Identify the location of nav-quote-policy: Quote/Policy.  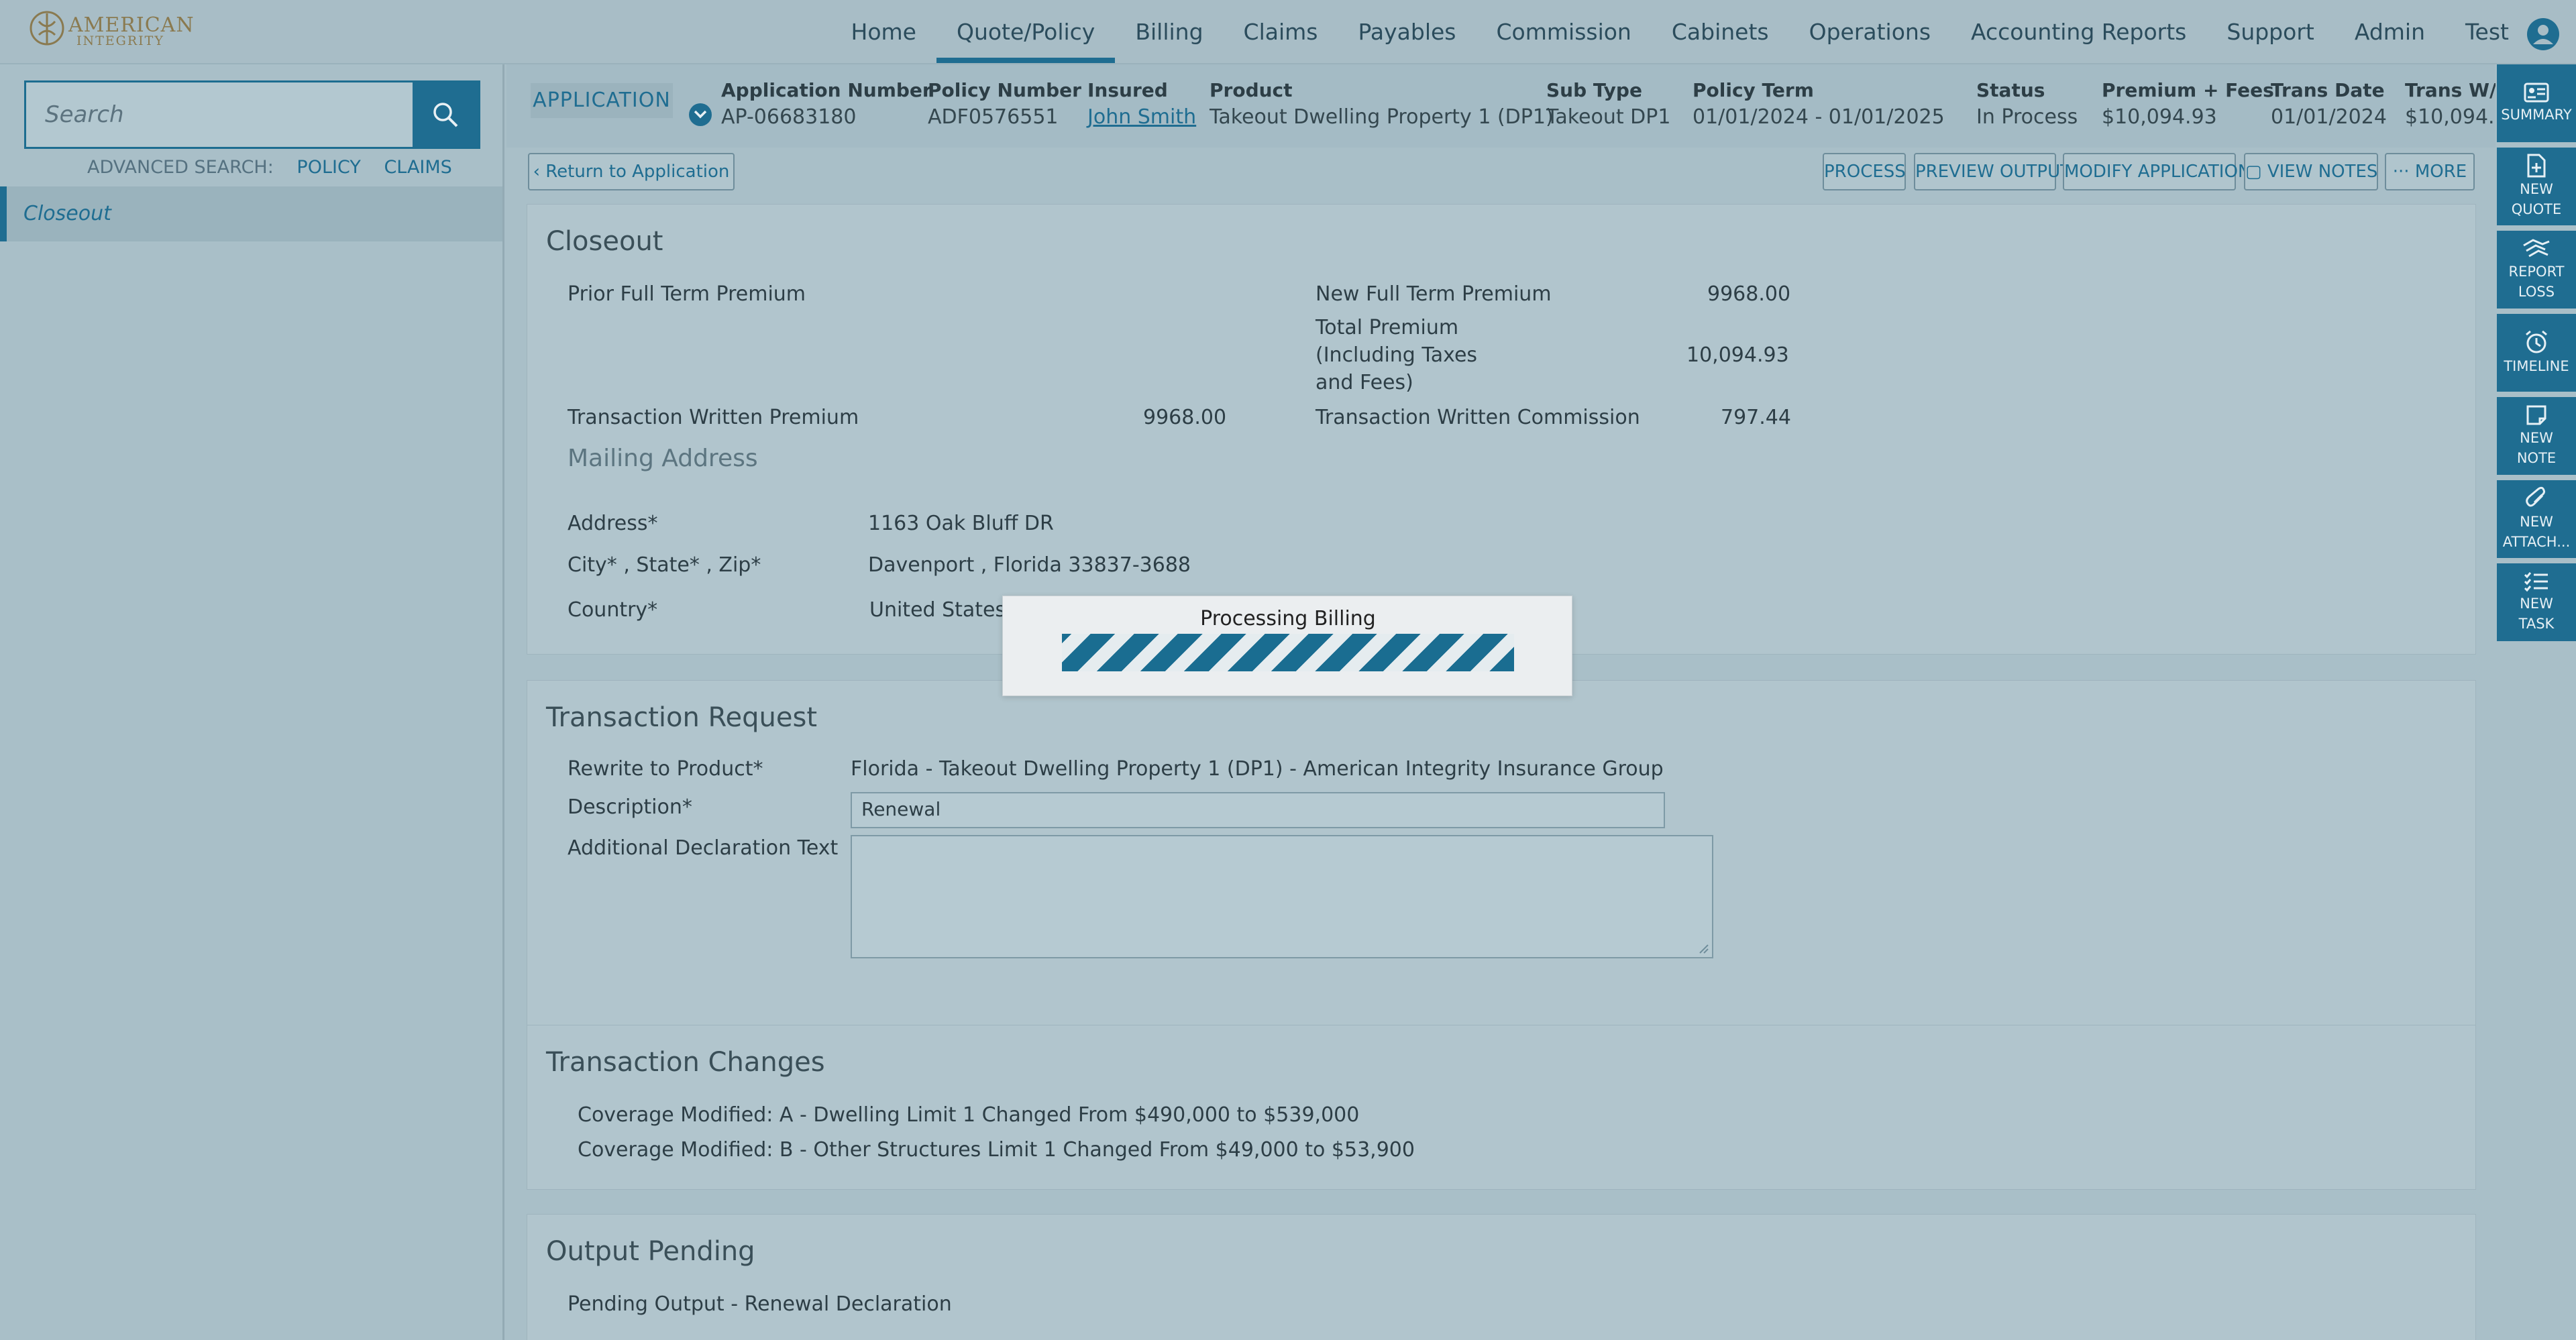
(1026, 32).